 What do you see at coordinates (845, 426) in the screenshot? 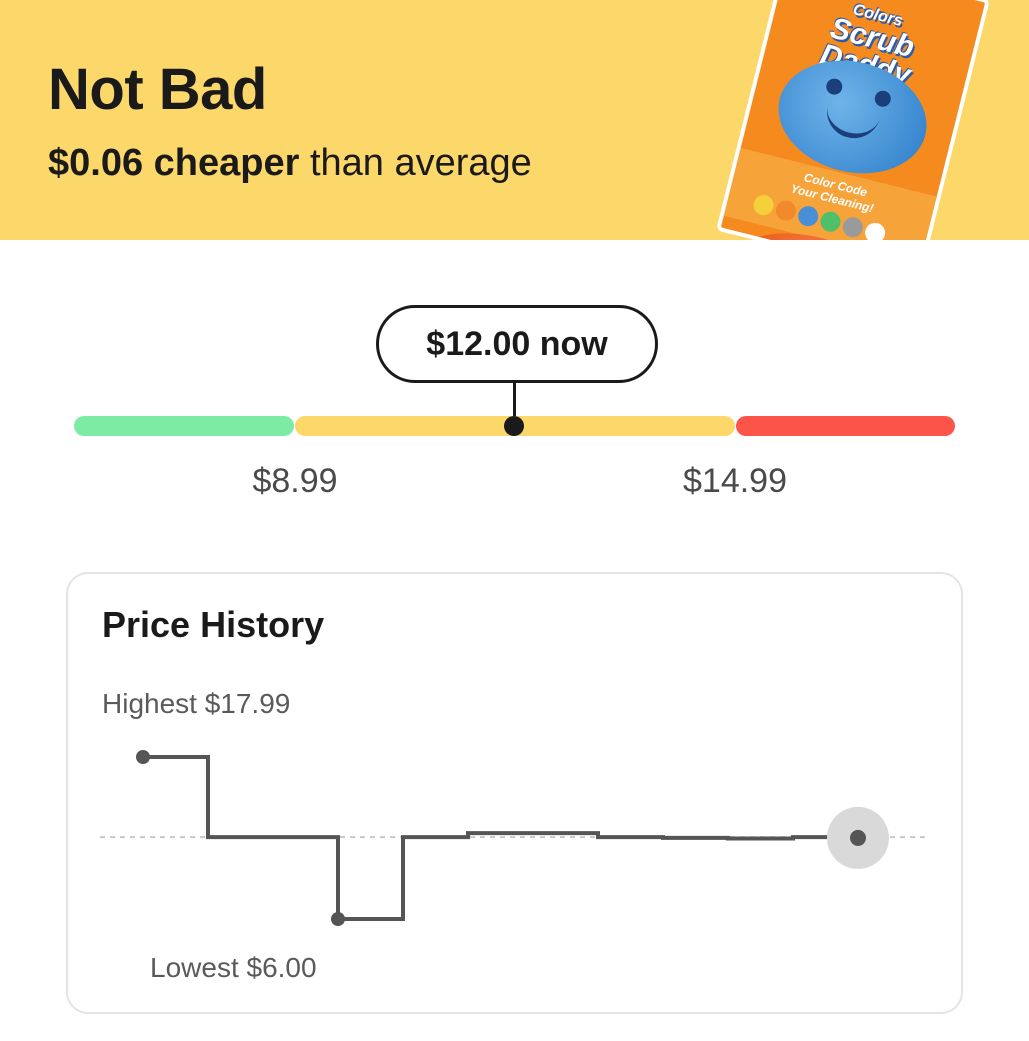
I see `range-high-segment` at bounding box center [845, 426].